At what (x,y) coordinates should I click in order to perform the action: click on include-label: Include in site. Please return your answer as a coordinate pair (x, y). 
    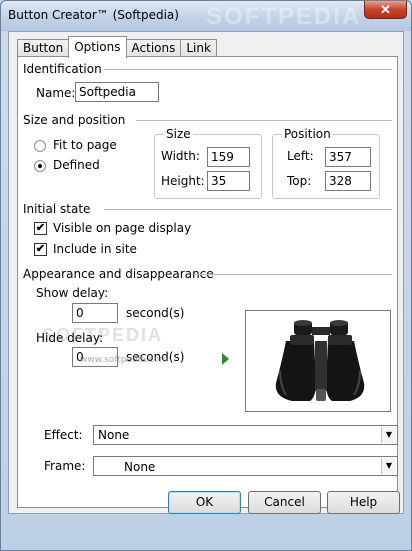
    Looking at the image, I should click on (95, 249).